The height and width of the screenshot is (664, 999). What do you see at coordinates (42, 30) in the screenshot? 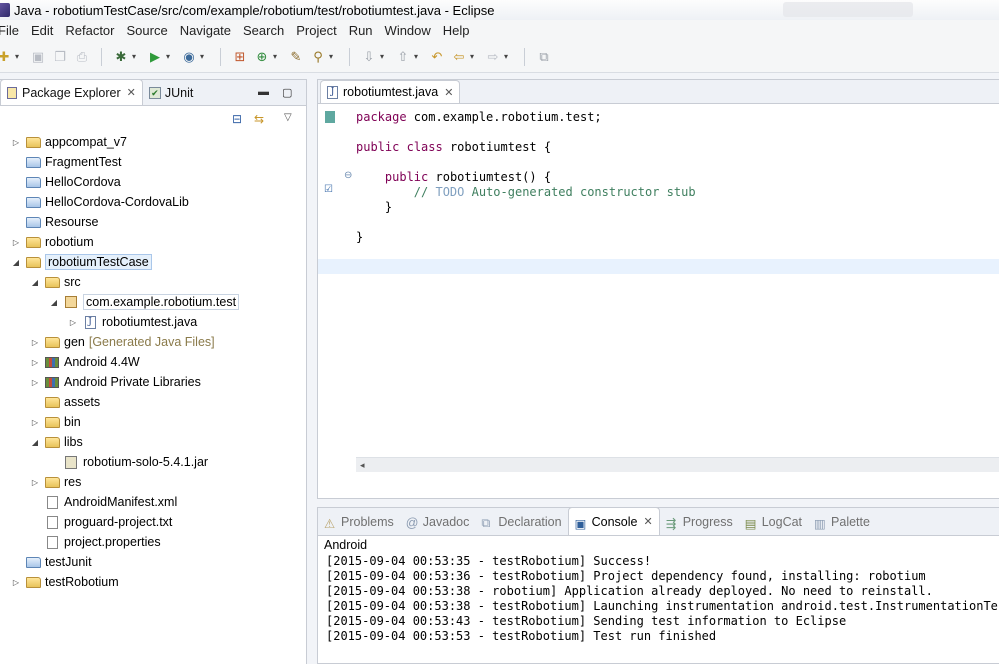
I see `menu-edit: Edit` at bounding box center [42, 30].